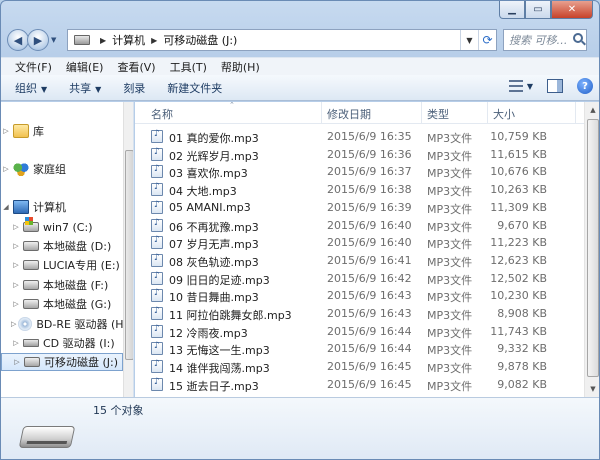  Describe the element at coordinates (214, 245) in the screenshot. I see `file-name: 07 岁月无声.mp3` at that location.